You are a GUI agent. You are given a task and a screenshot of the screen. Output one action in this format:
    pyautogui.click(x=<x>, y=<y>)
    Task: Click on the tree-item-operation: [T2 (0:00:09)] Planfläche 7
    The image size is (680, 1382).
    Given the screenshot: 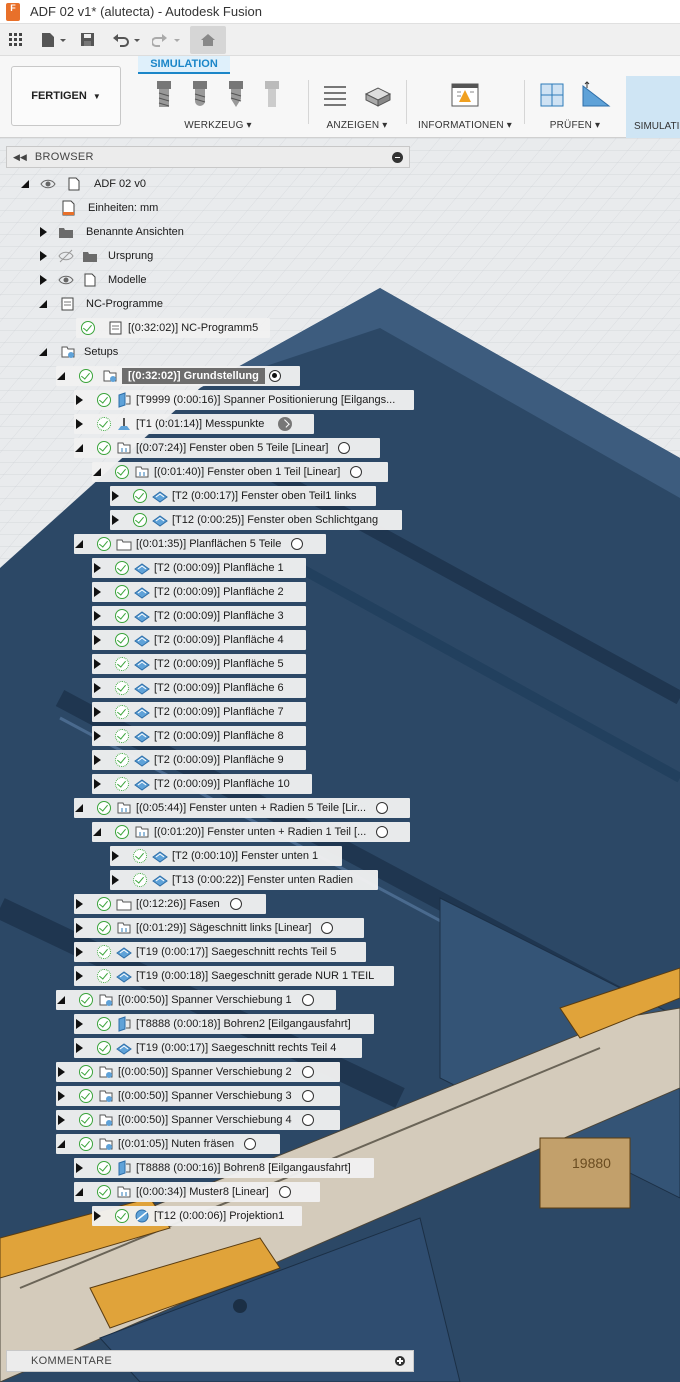 What is the action you would take?
    pyautogui.click(x=199, y=712)
    